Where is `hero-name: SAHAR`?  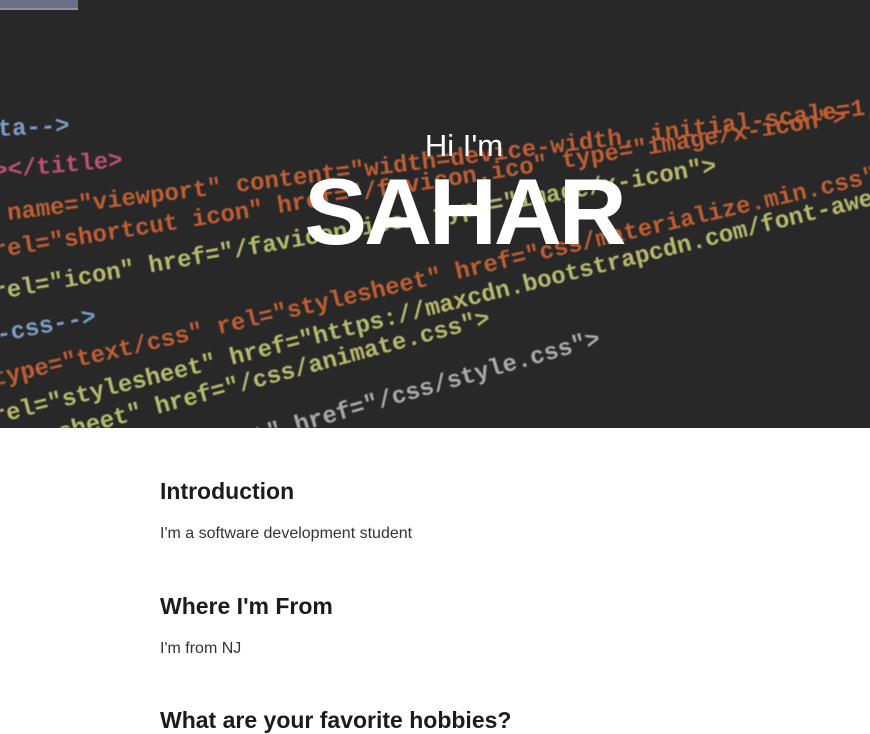
hero-name: SAHAR is located at coordinates (465, 211).